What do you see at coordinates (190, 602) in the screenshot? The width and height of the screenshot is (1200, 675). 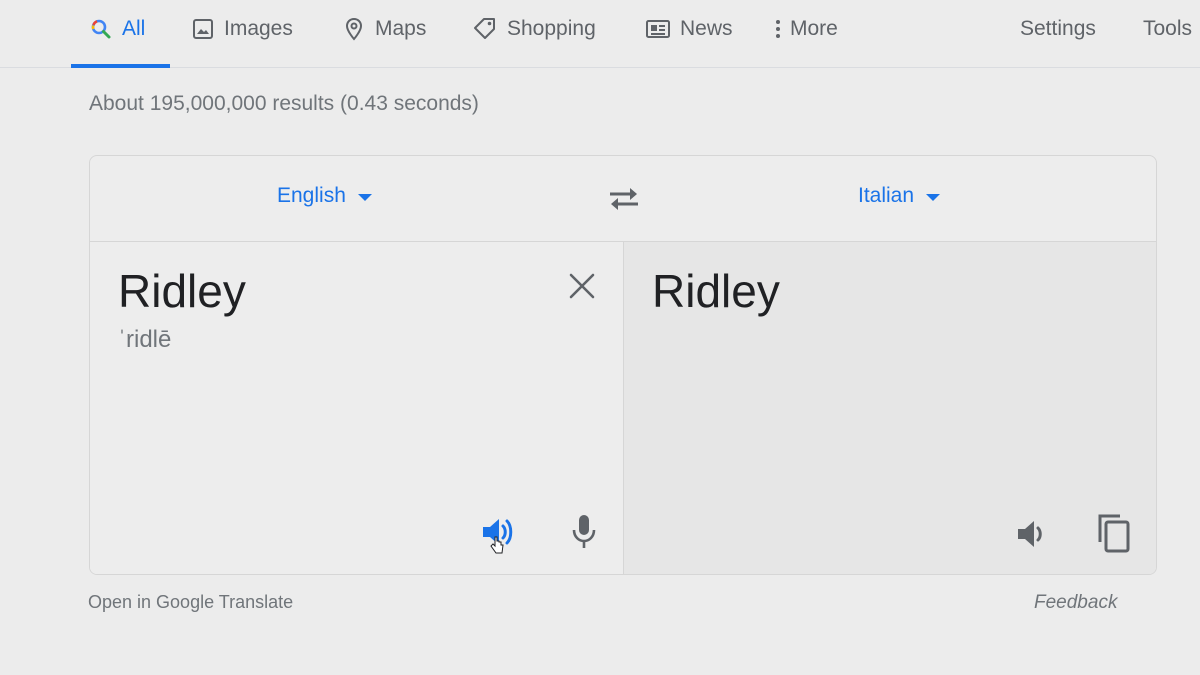 I see `open-in-translate-link: Open in Google Translate` at bounding box center [190, 602].